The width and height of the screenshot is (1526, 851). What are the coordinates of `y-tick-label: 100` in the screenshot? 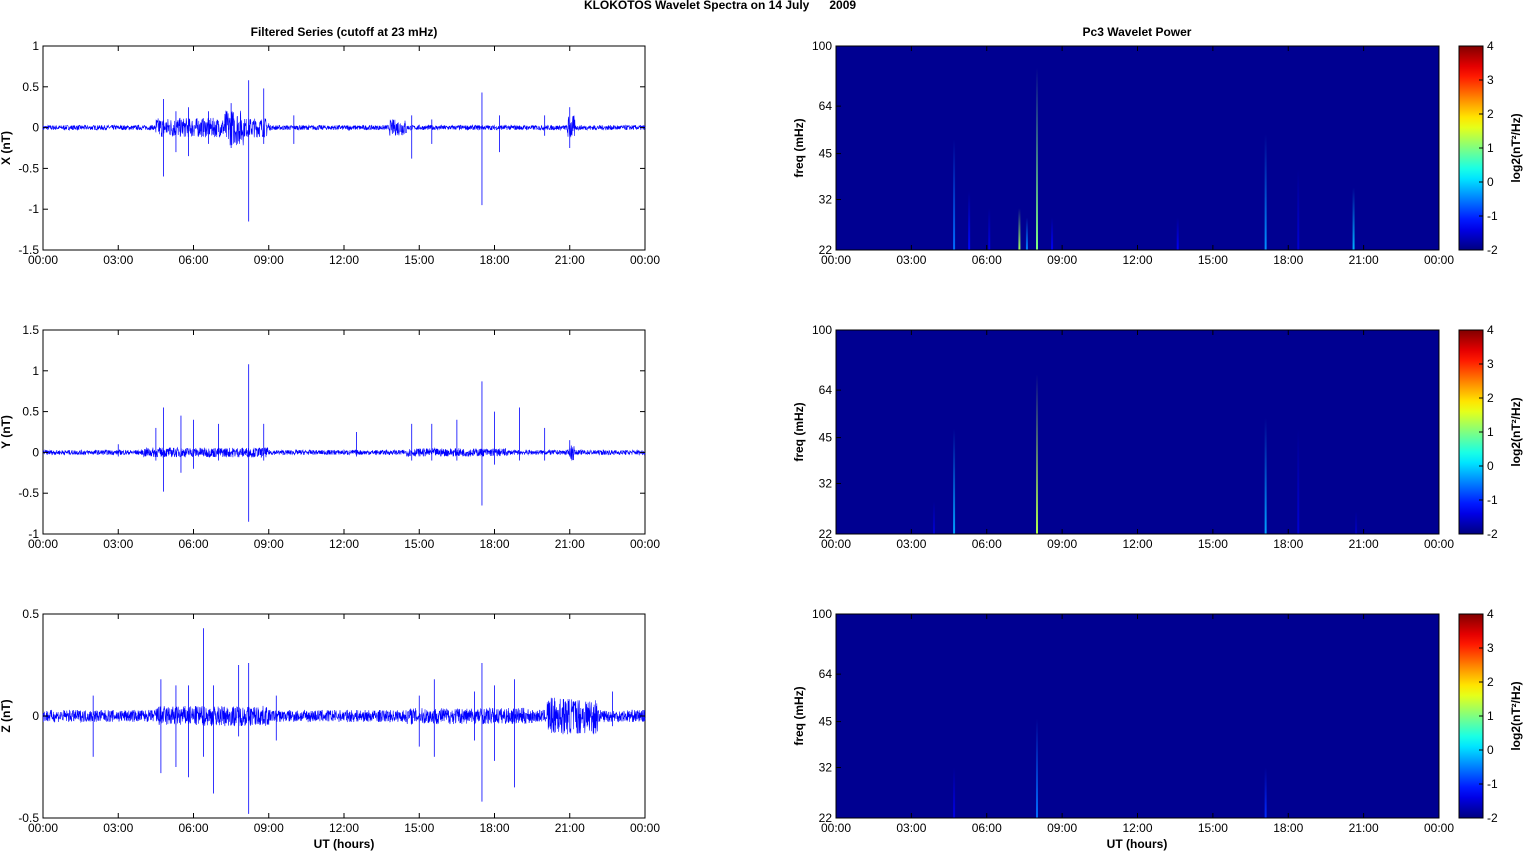 It's located at (822, 46).